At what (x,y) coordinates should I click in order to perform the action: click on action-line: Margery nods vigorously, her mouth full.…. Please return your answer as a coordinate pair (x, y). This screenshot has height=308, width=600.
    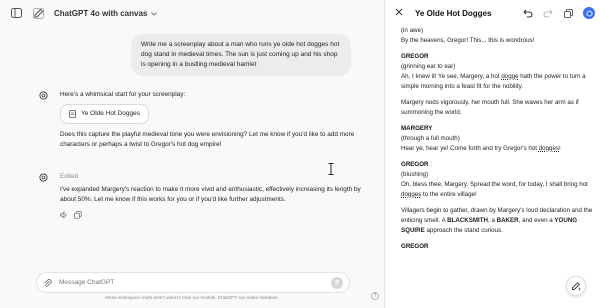
    Looking at the image, I should click on (490, 107).